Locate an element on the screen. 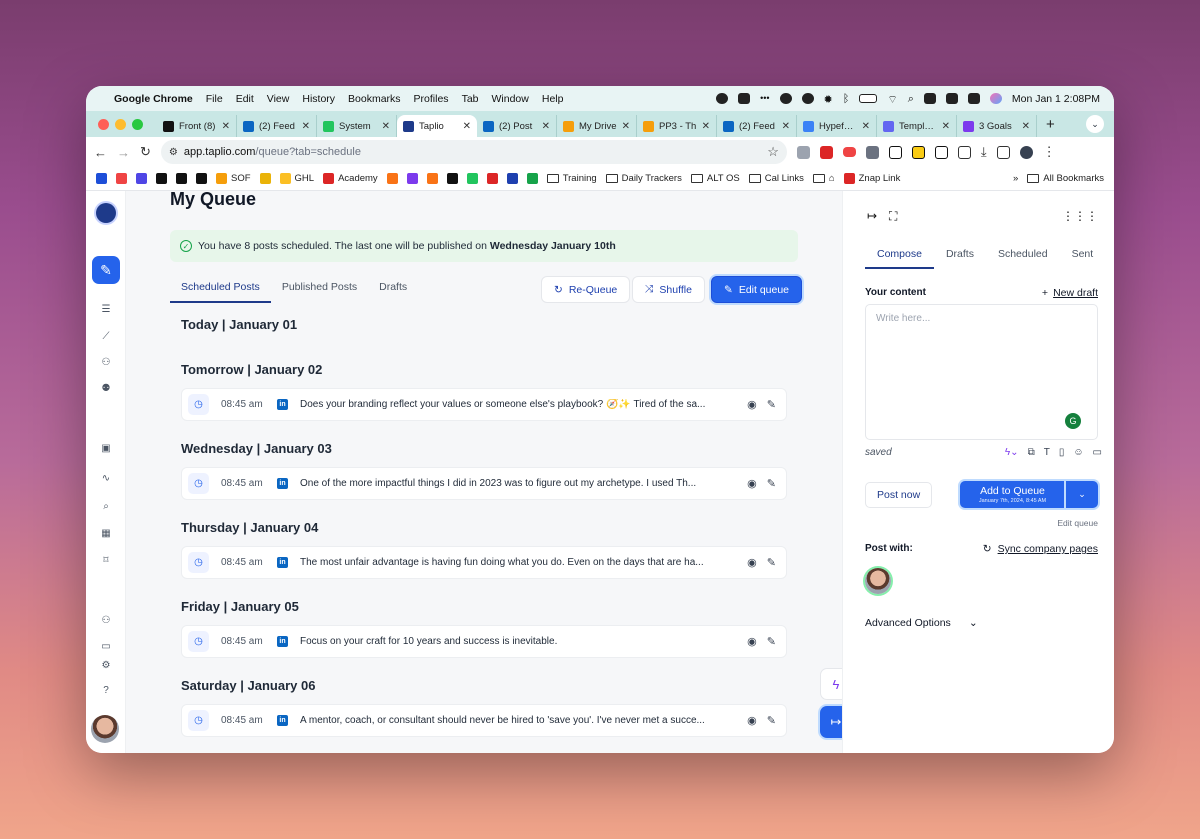 The image size is (1200, 839). tab-drafts: Drafts is located at coordinates (393, 292).